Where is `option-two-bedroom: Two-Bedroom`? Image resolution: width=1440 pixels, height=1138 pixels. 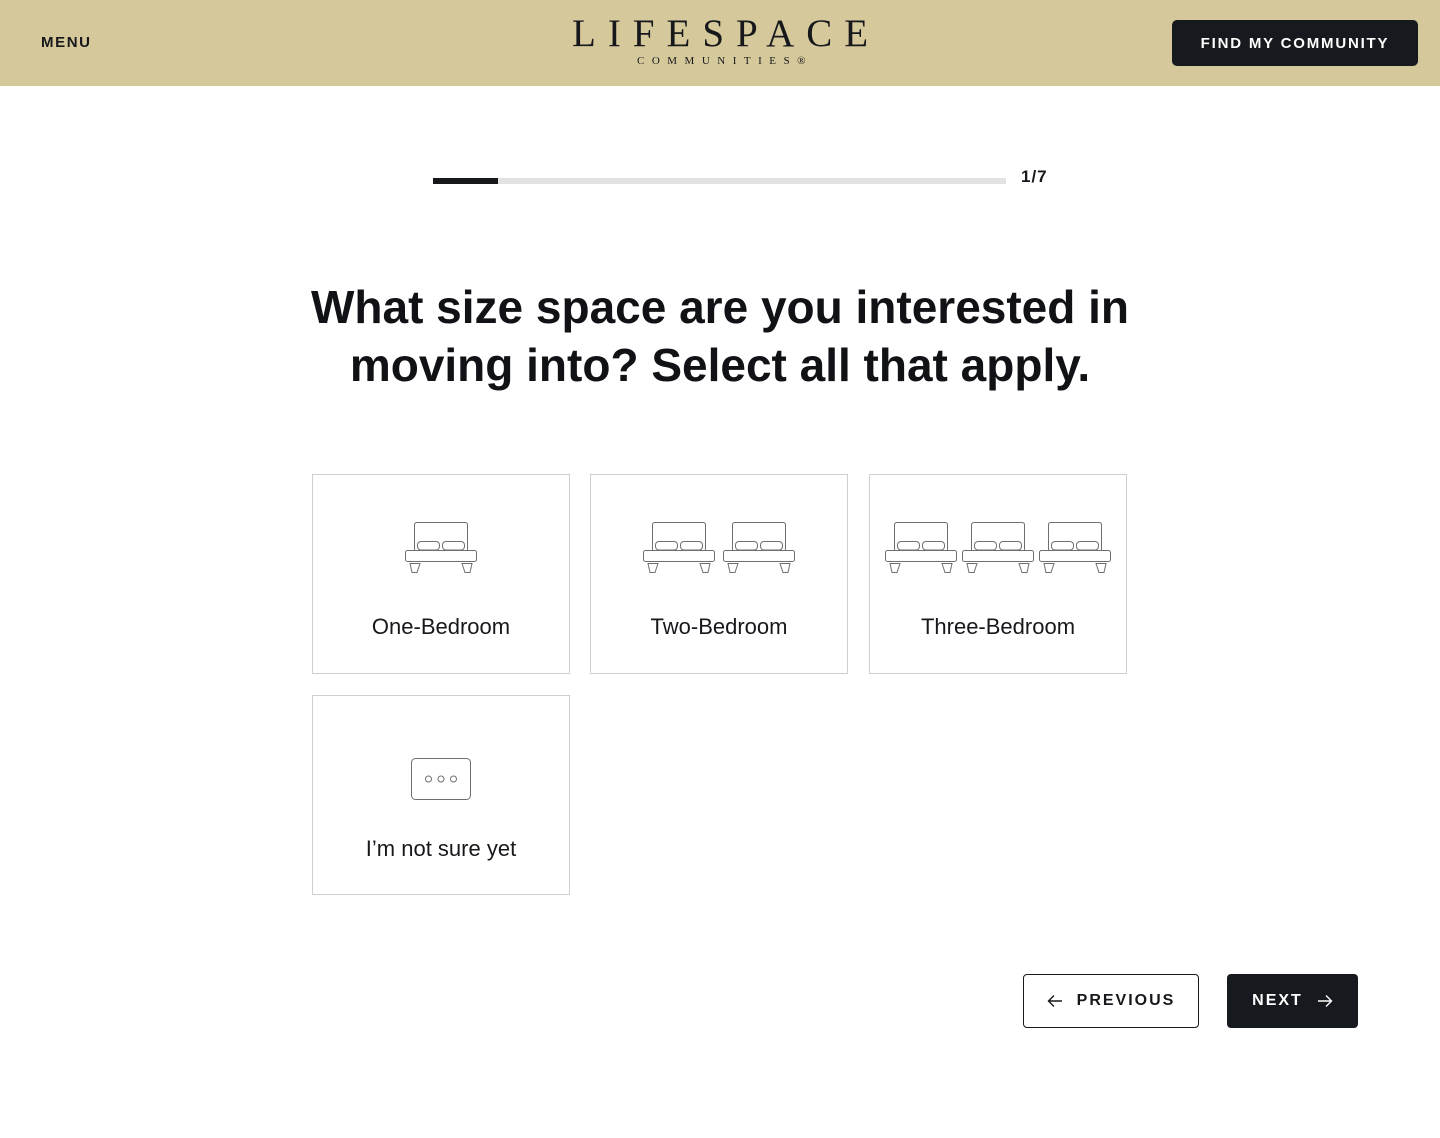
option-two-bedroom: Two-Bedroom is located at coordinates (719, 574).